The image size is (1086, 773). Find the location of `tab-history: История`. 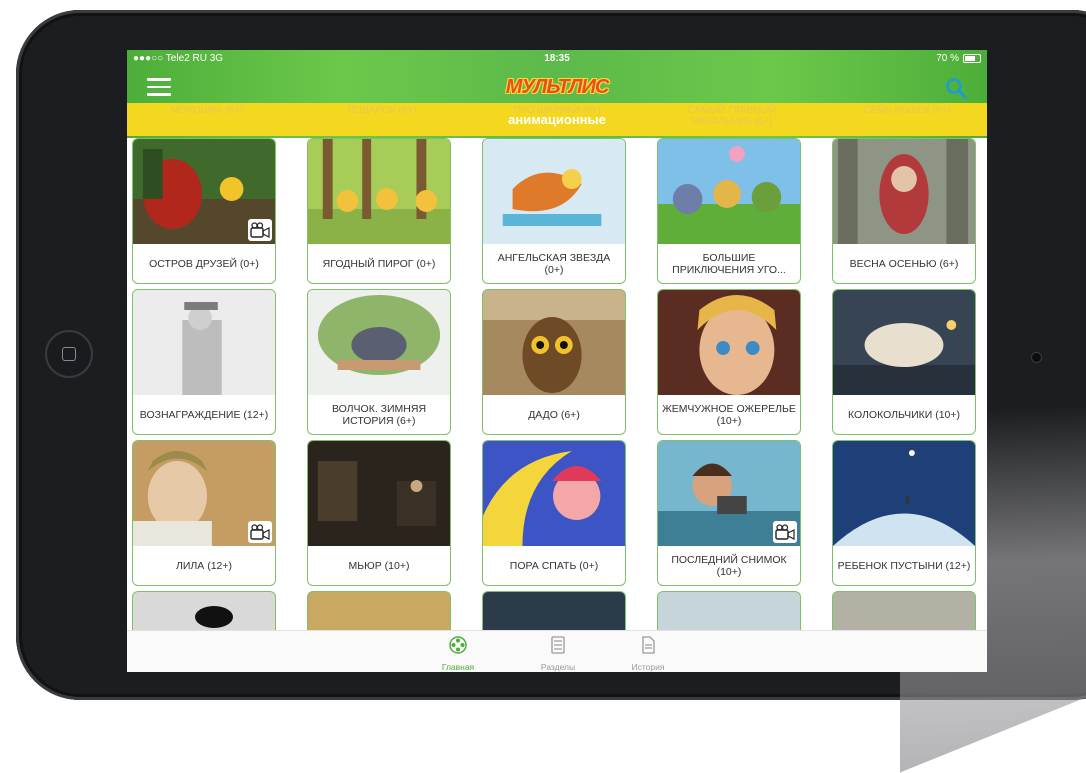

tab-history: История is located at coordinates (648, 653).